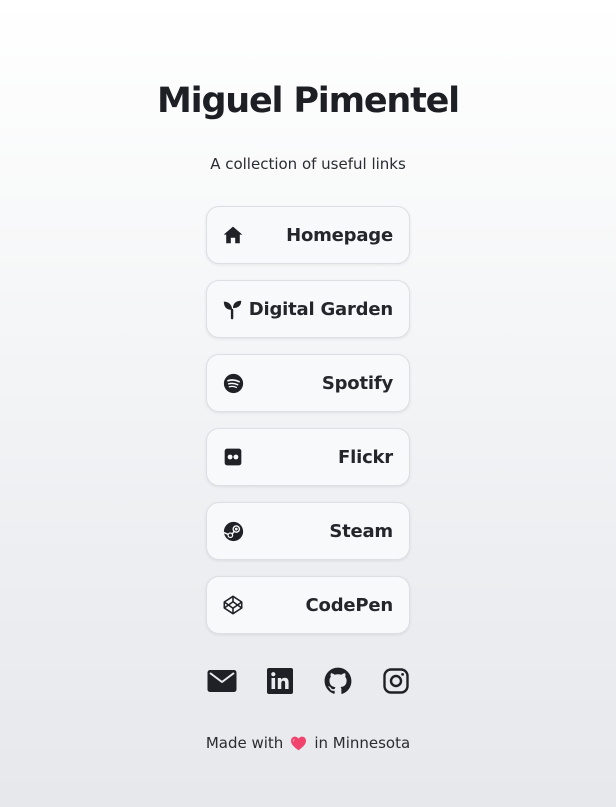 The width and height of the screenshot is (616, 807). I want to click on digital-garden-link-button: Digital Garden, so click(308, 309).